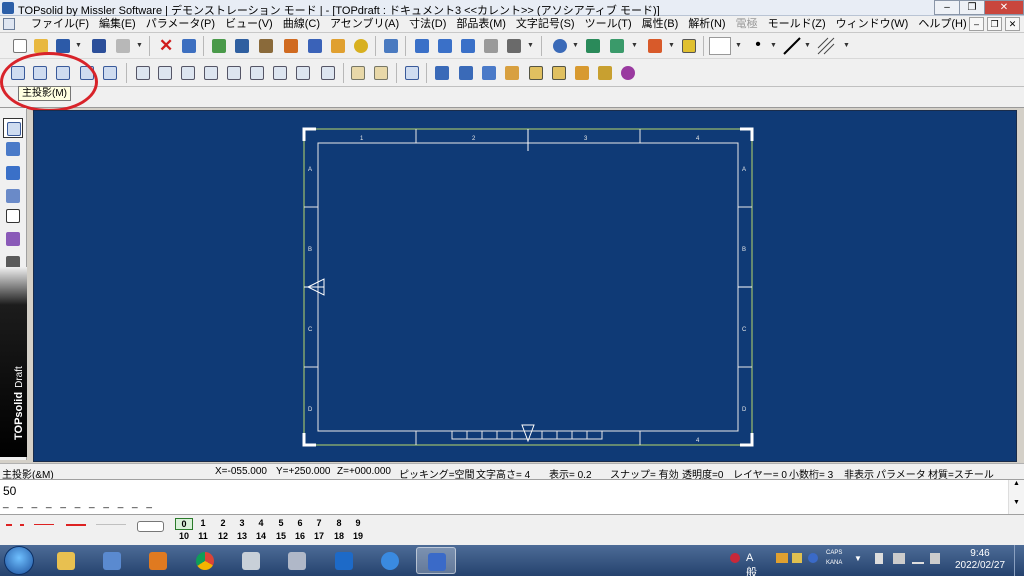 The height and width of the screenshot is (576, 1024). I want to click on tray-volume-icon, so click(899, 558).